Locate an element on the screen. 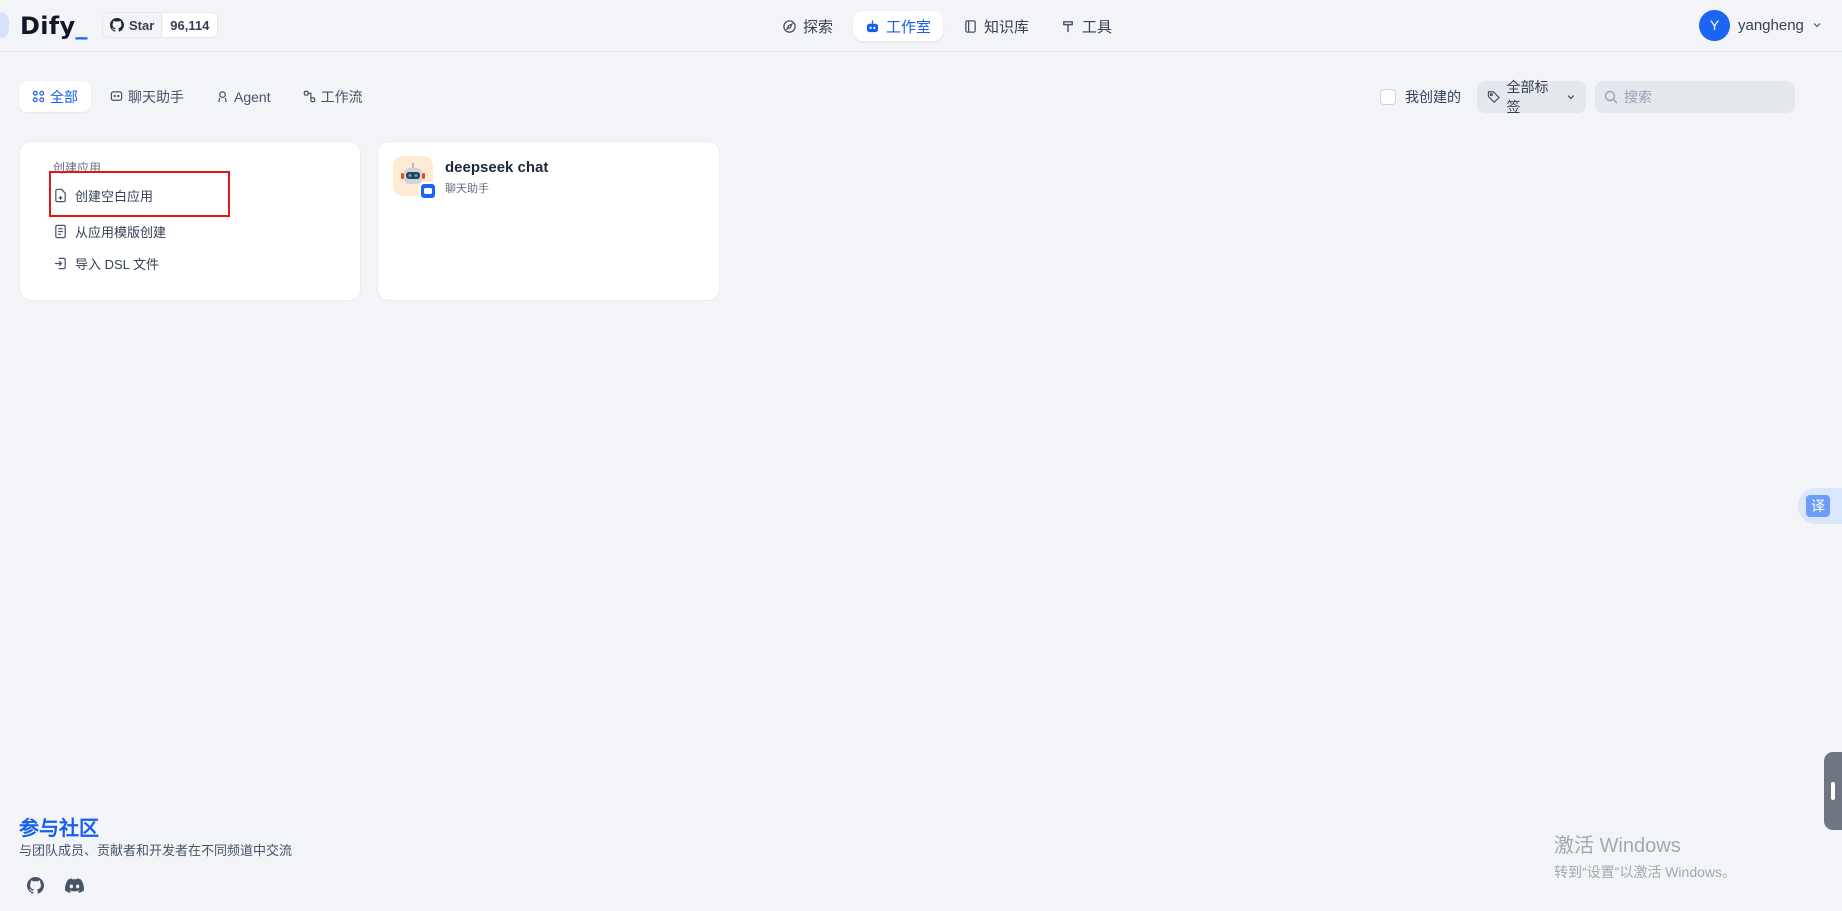  search-icon is located at coordinates (1611, 97).